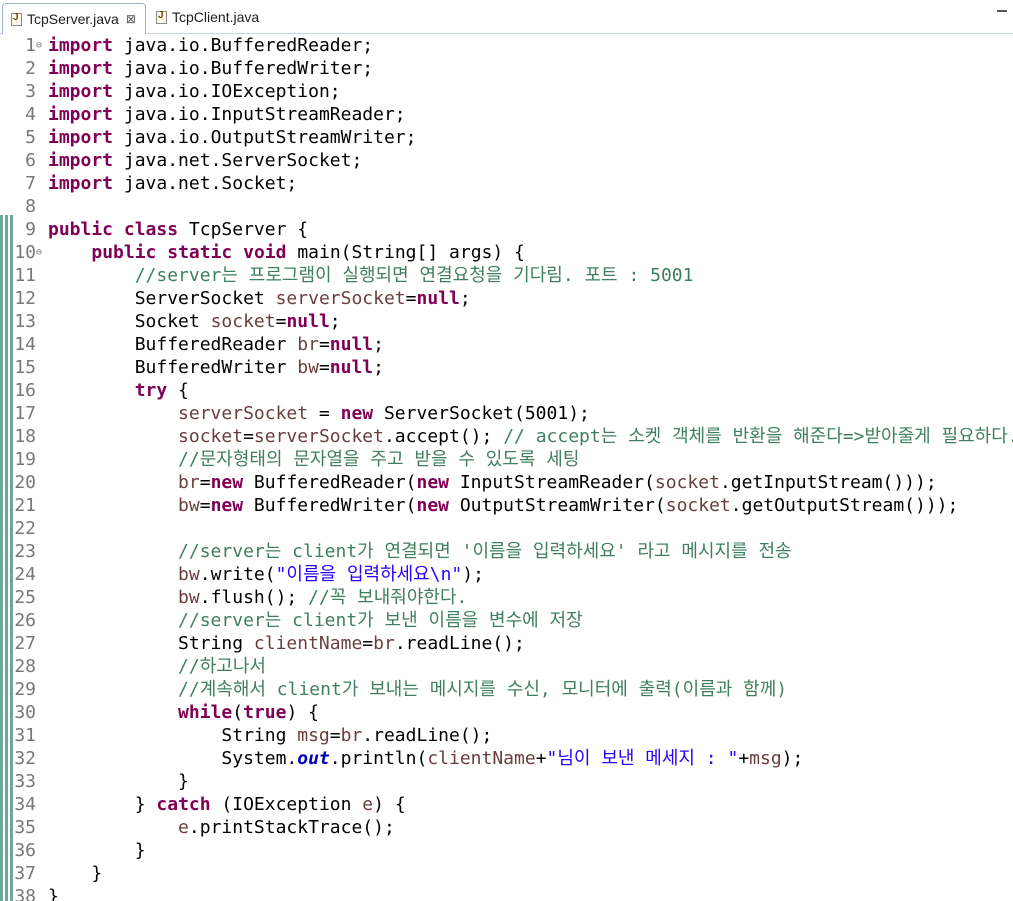  I want to click on close-tab-icon: ⊠, so click(131, 19).